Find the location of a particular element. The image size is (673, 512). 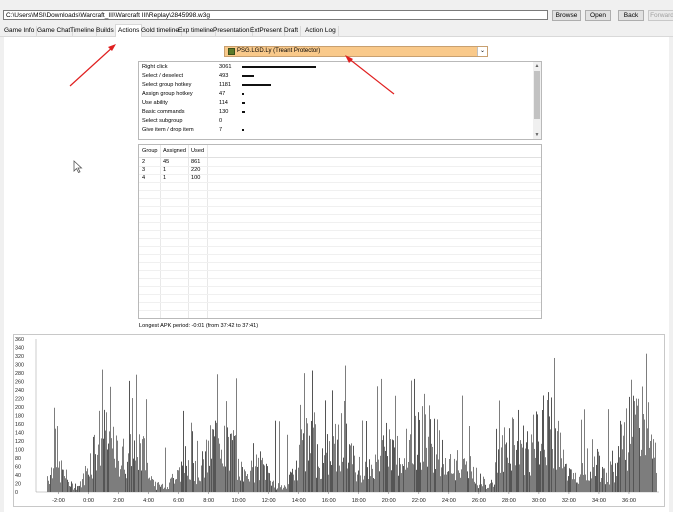

tab-builds: Builds is located at coordinates (105, 31).